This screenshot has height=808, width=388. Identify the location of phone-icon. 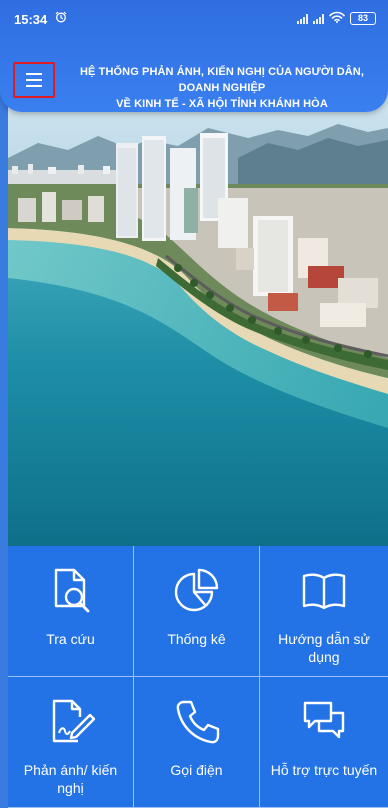
(197, 722).